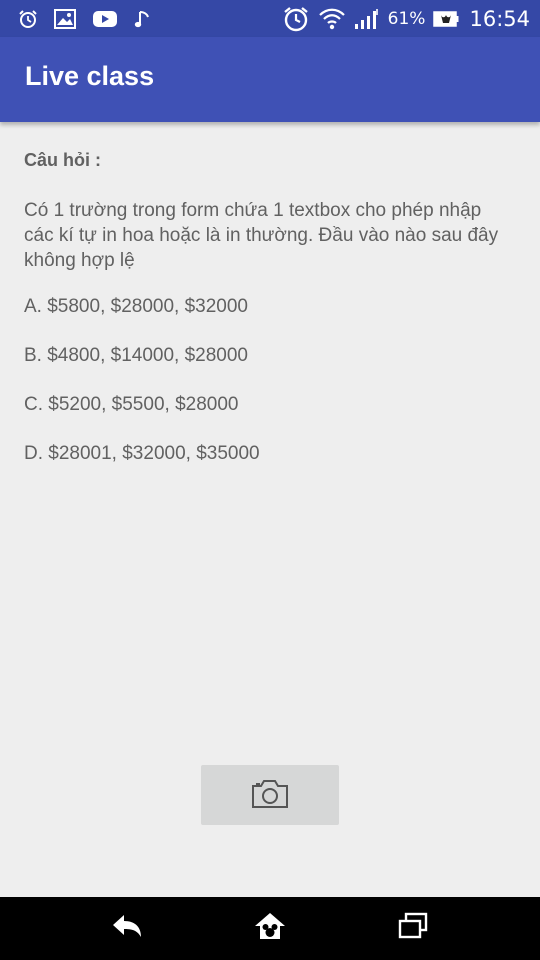  I want to click on camera-button, so click(270, 795).